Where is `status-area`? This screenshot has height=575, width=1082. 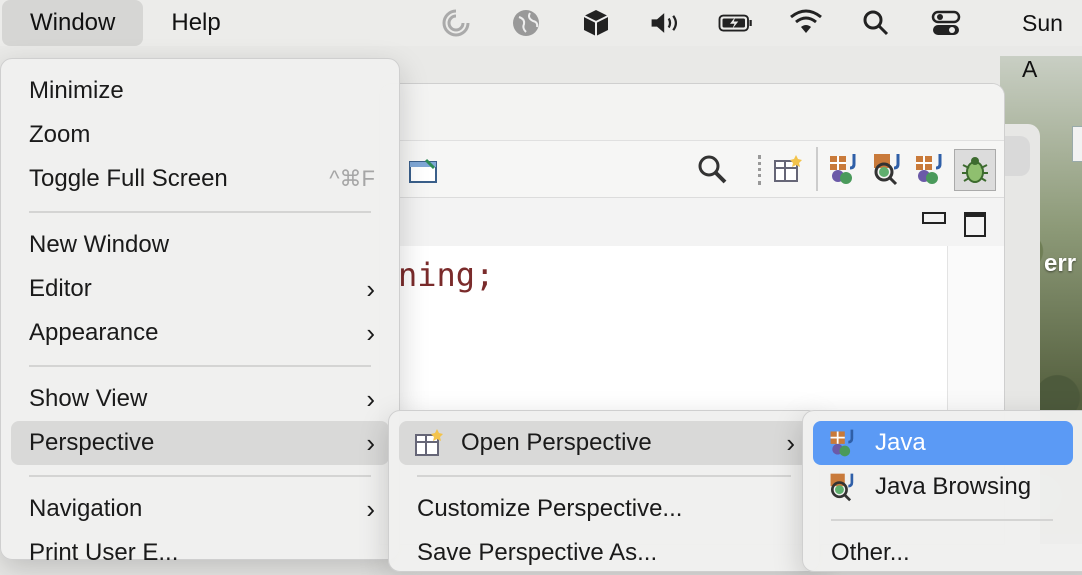
status-area is located at coordinates (718, 23).